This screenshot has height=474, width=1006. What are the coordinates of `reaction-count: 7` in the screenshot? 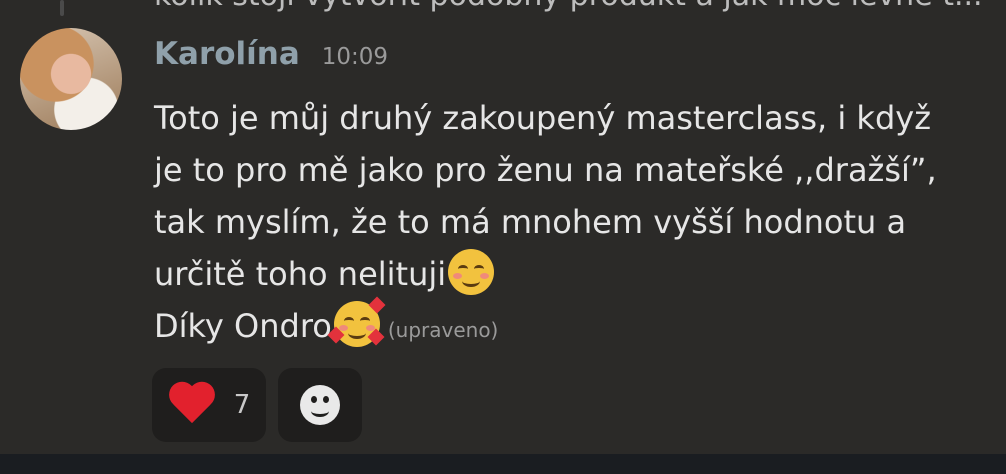 It's located at (242, 405).